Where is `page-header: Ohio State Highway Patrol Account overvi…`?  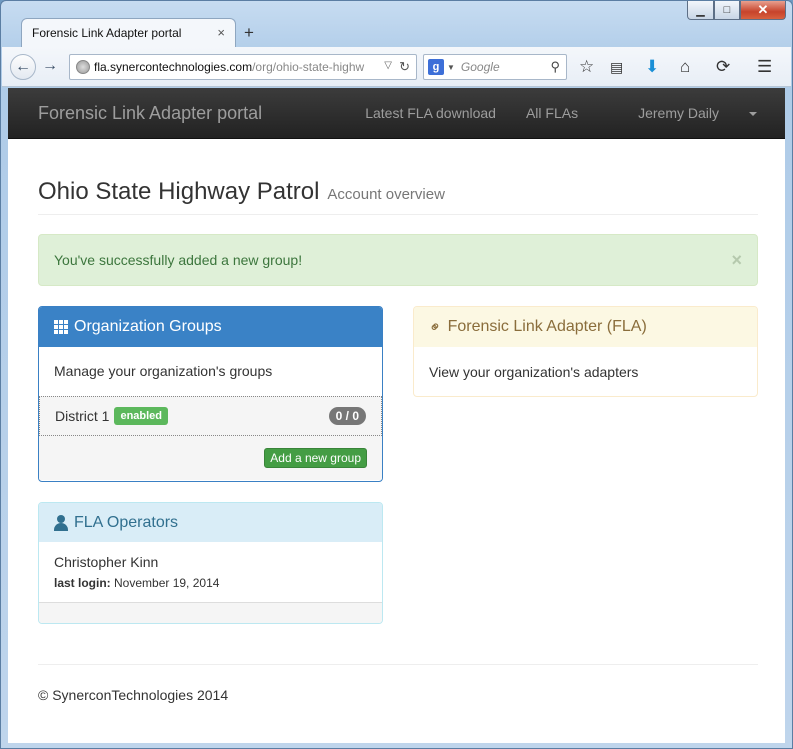
page-header: Ohio State Highway Patrol Account overvi… is located at coordinates (398, 196).